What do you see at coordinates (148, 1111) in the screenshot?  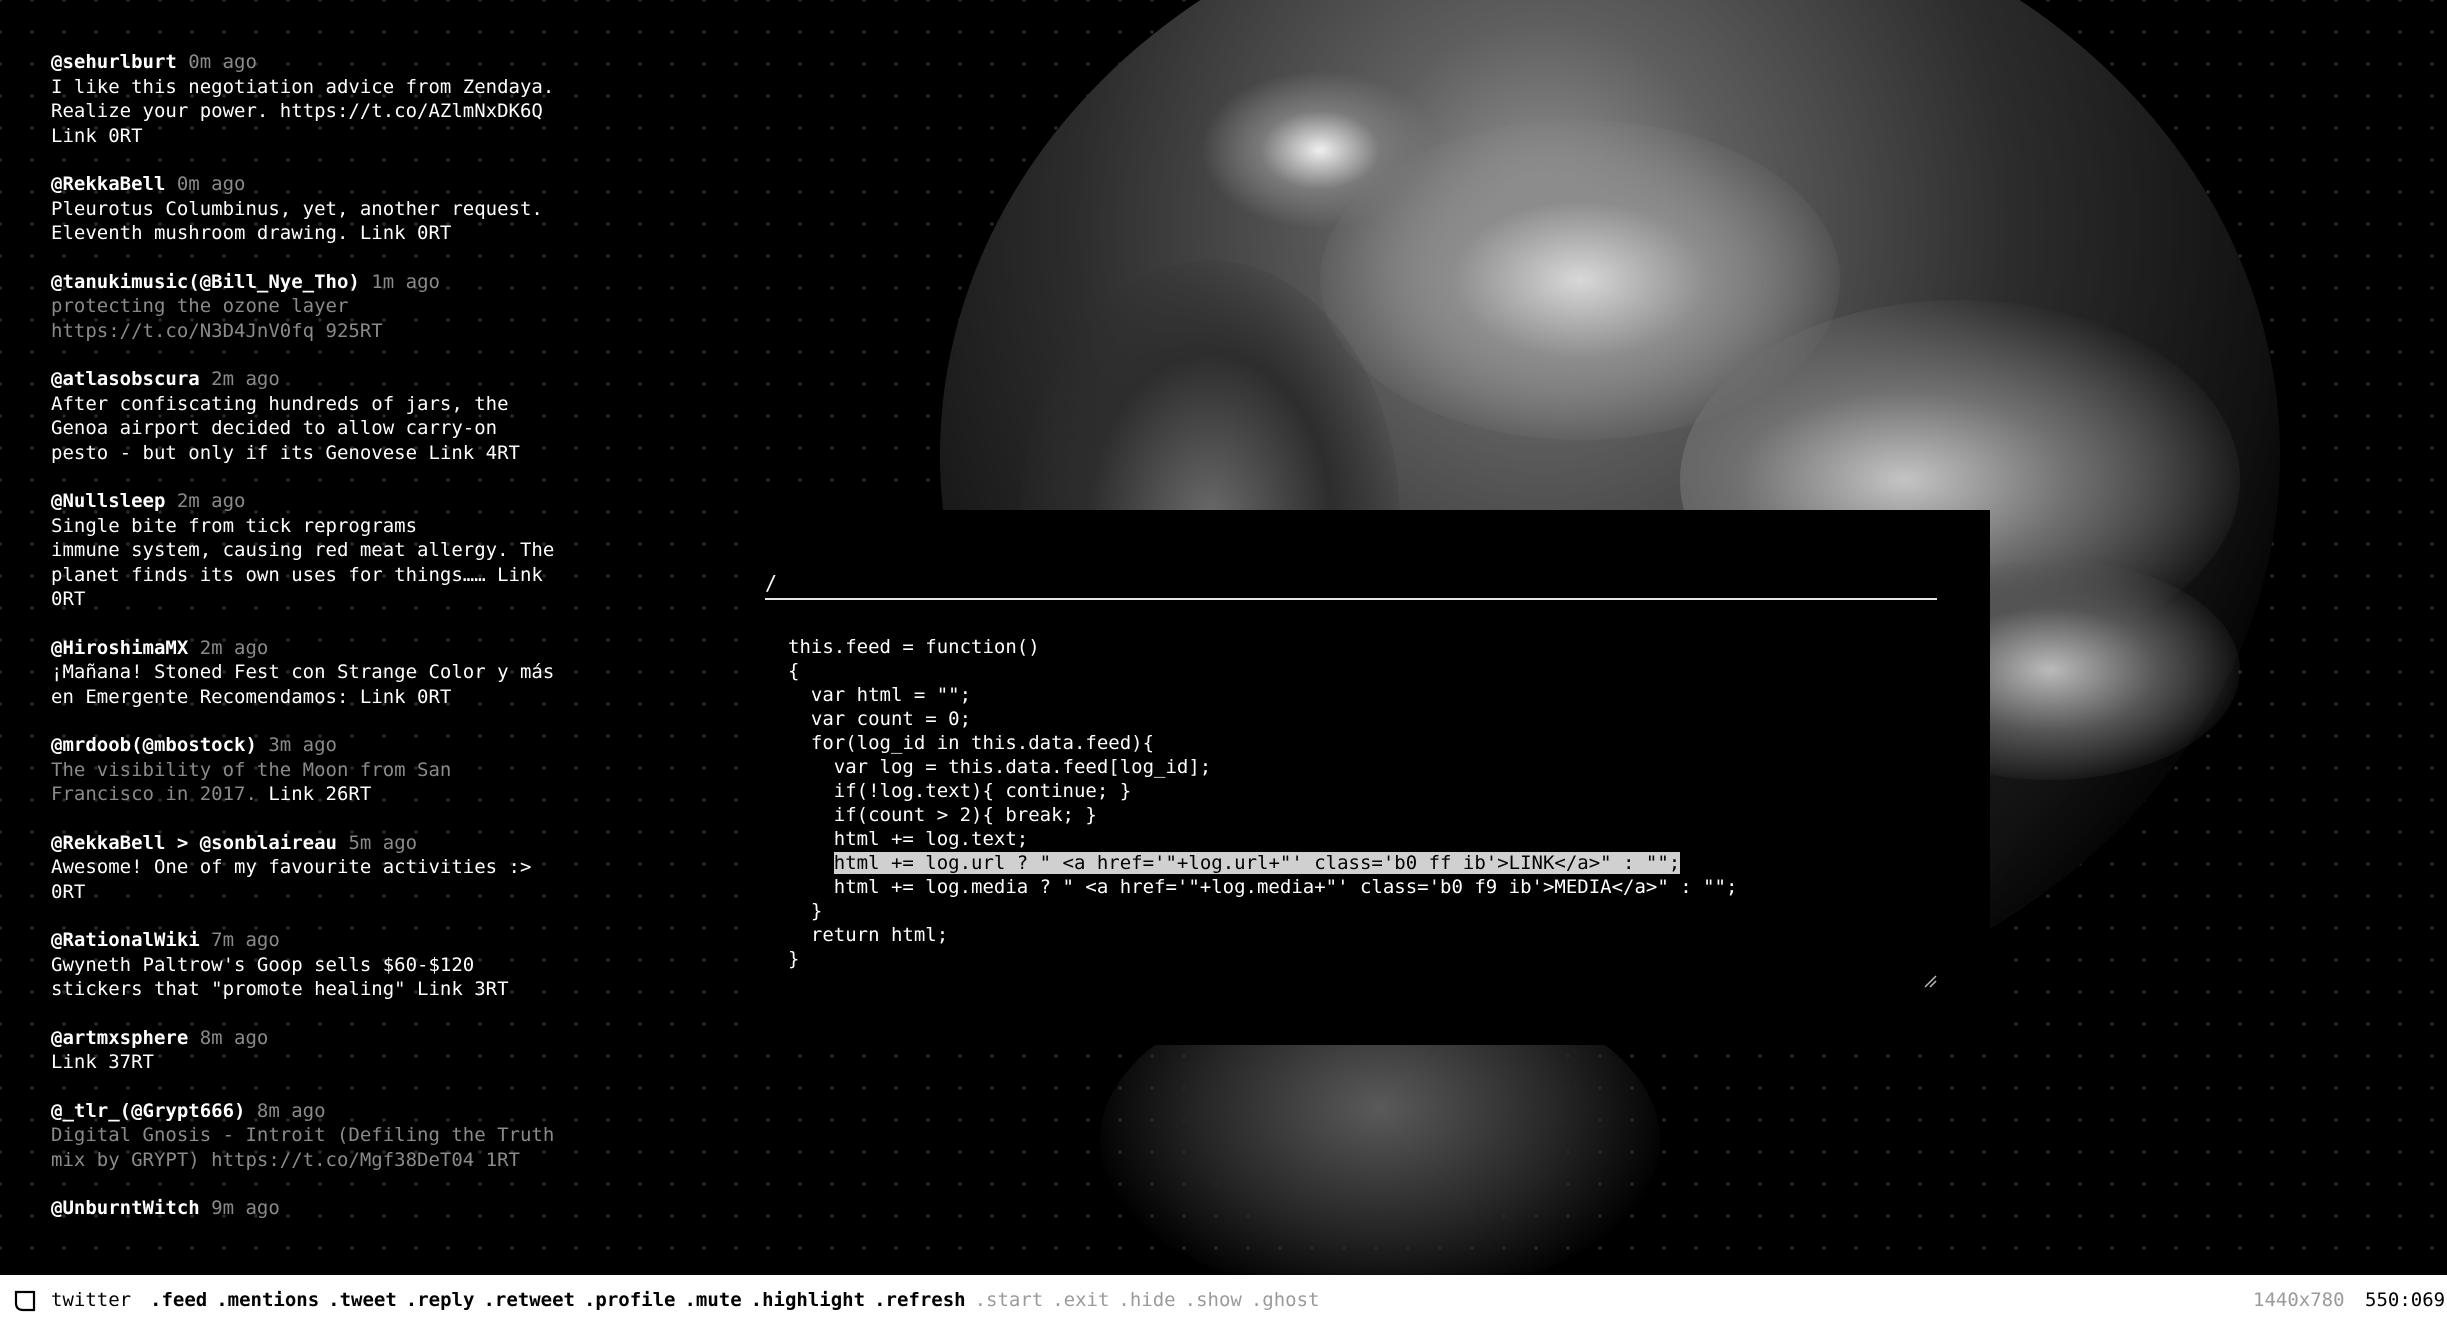 I see `tweet-username: @_tlr_(@Grypt666)` at bounding box center [148, 1111].